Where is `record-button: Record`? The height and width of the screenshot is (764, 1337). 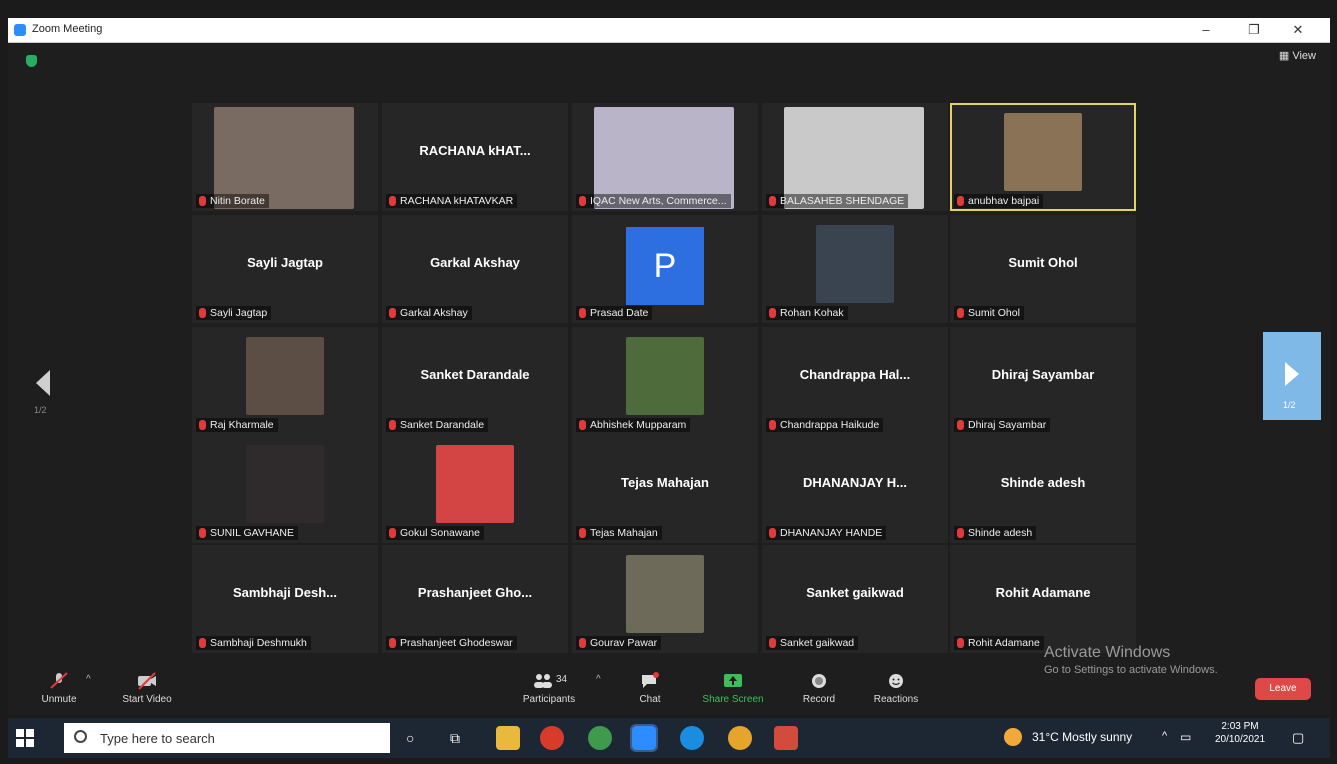 record-button: Record is located at coordinates (819, 688).